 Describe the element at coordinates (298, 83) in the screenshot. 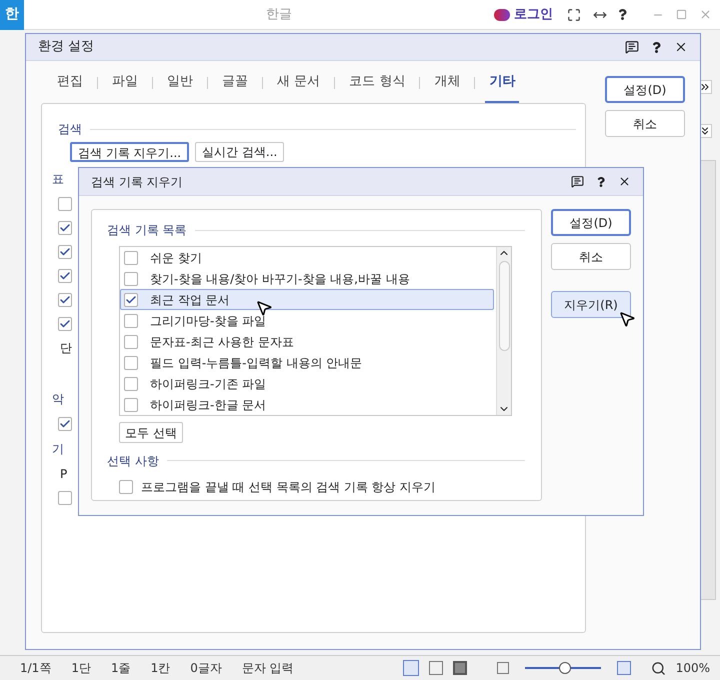

I see `settings-tab: 새 문서` at that location.